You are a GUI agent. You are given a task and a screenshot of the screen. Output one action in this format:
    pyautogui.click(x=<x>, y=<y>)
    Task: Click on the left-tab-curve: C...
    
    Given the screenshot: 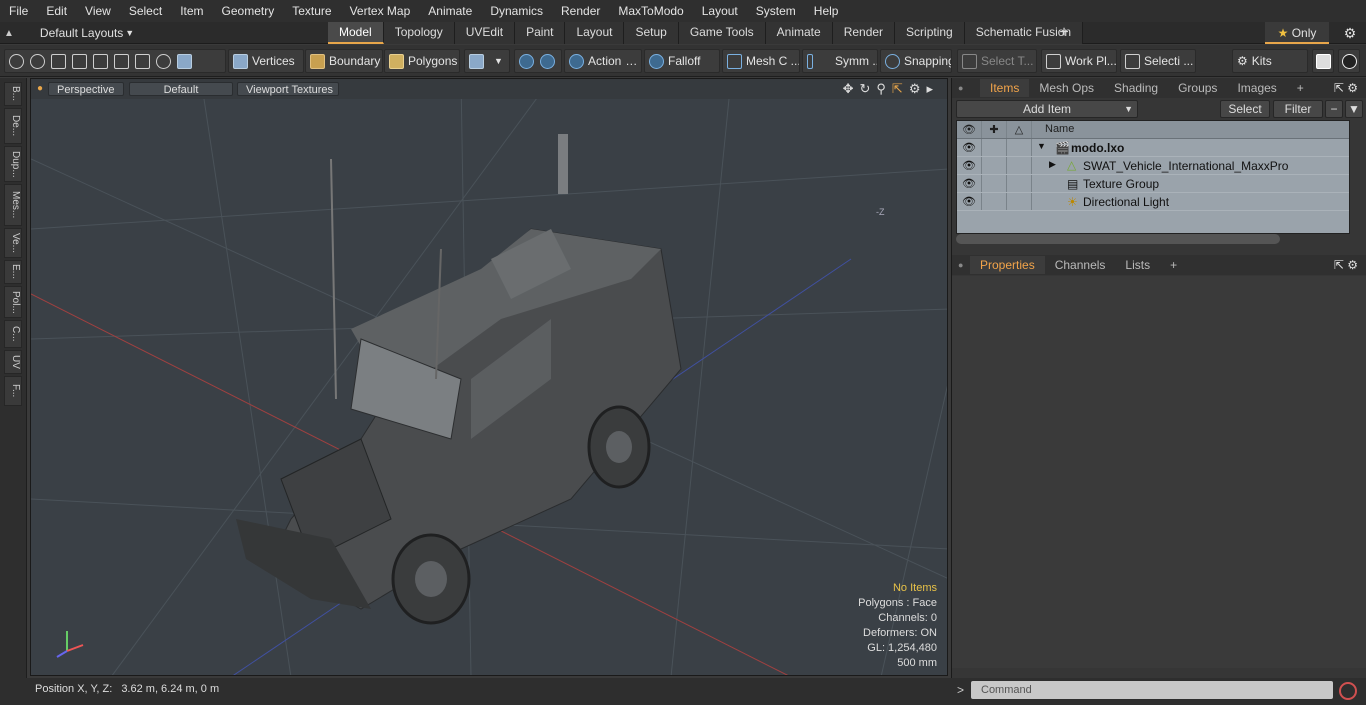 What is the action you would take?
    pyautogui.click(x=13, y=334)
    